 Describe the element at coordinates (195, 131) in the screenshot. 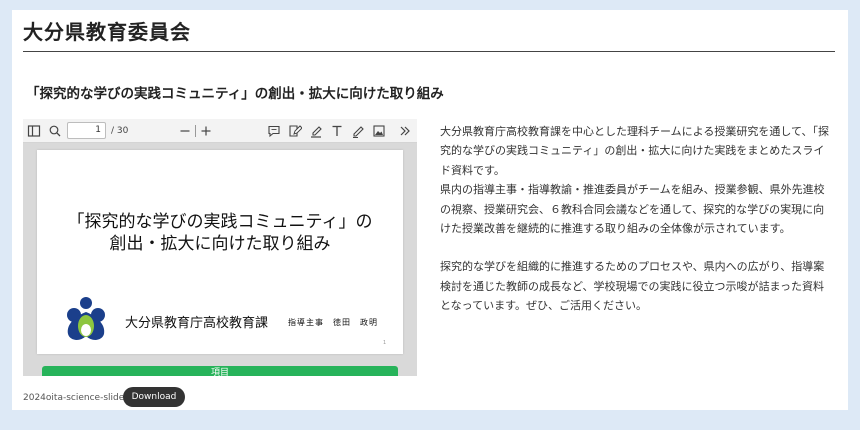

I see `toolbar-divider` at that location.